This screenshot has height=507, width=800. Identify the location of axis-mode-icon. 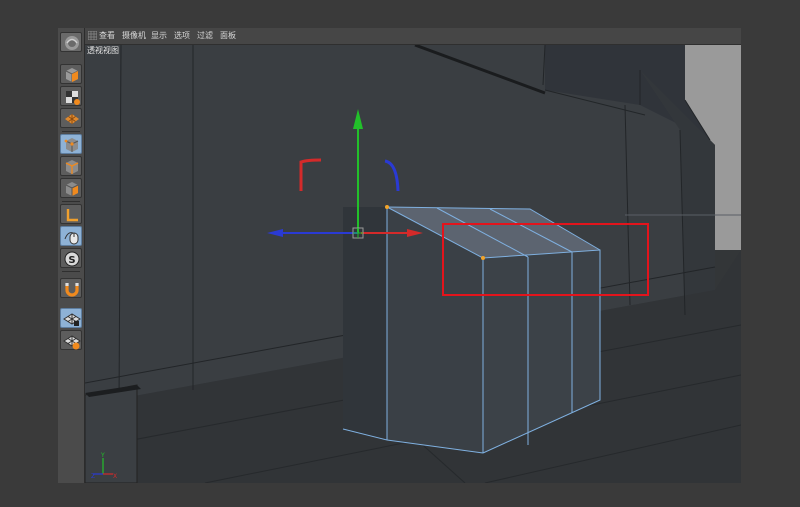
(71, 214).